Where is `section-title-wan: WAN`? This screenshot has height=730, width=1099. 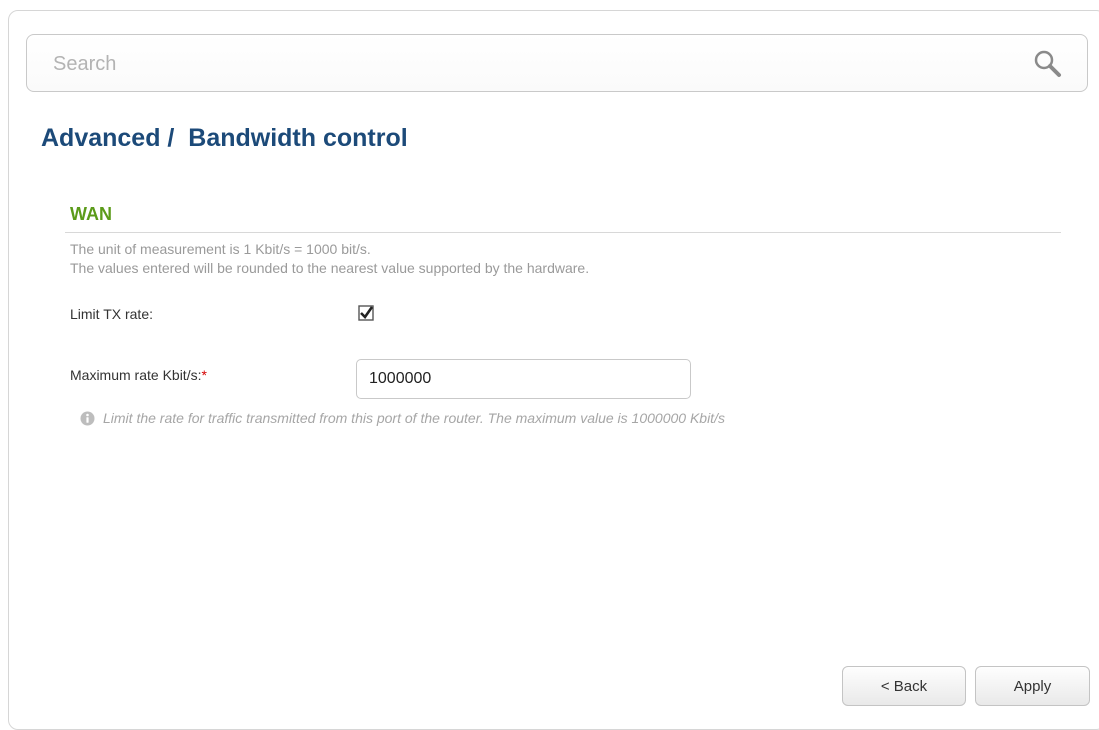 section-title-wan: WAN is located at coordinates (91, 214).